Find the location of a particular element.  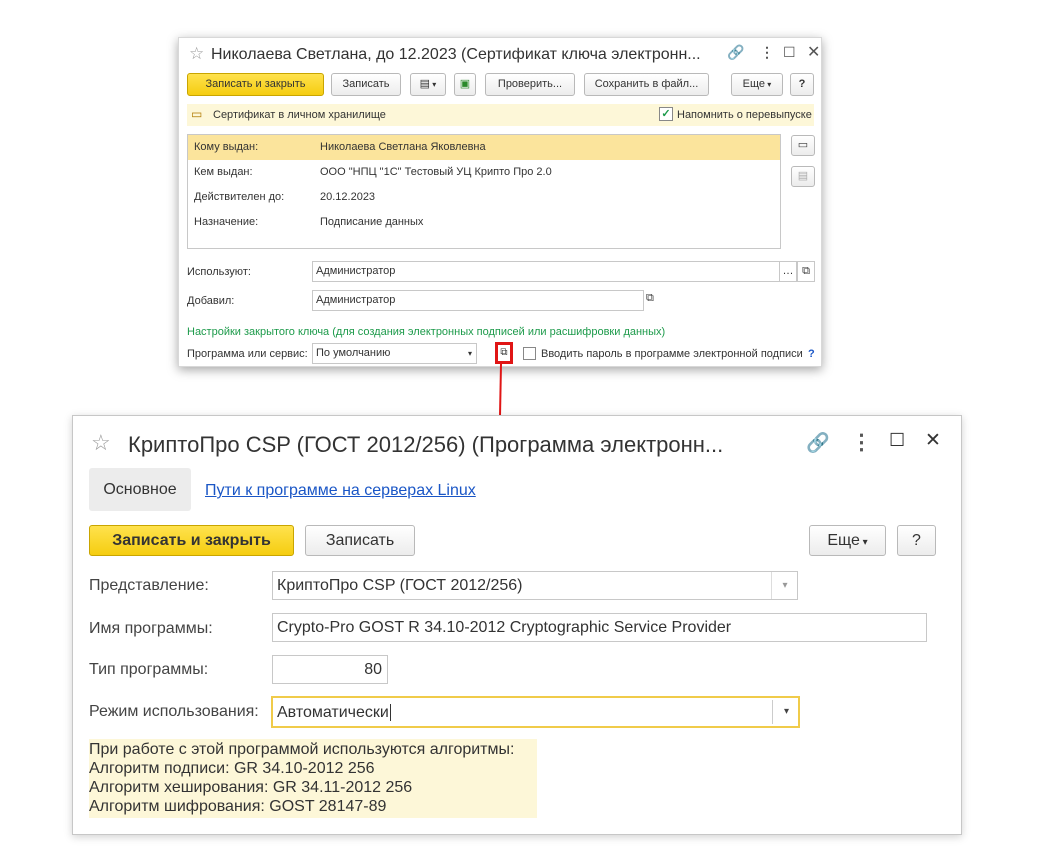

representation-label: Представление: is located at coordinates (149, 585).